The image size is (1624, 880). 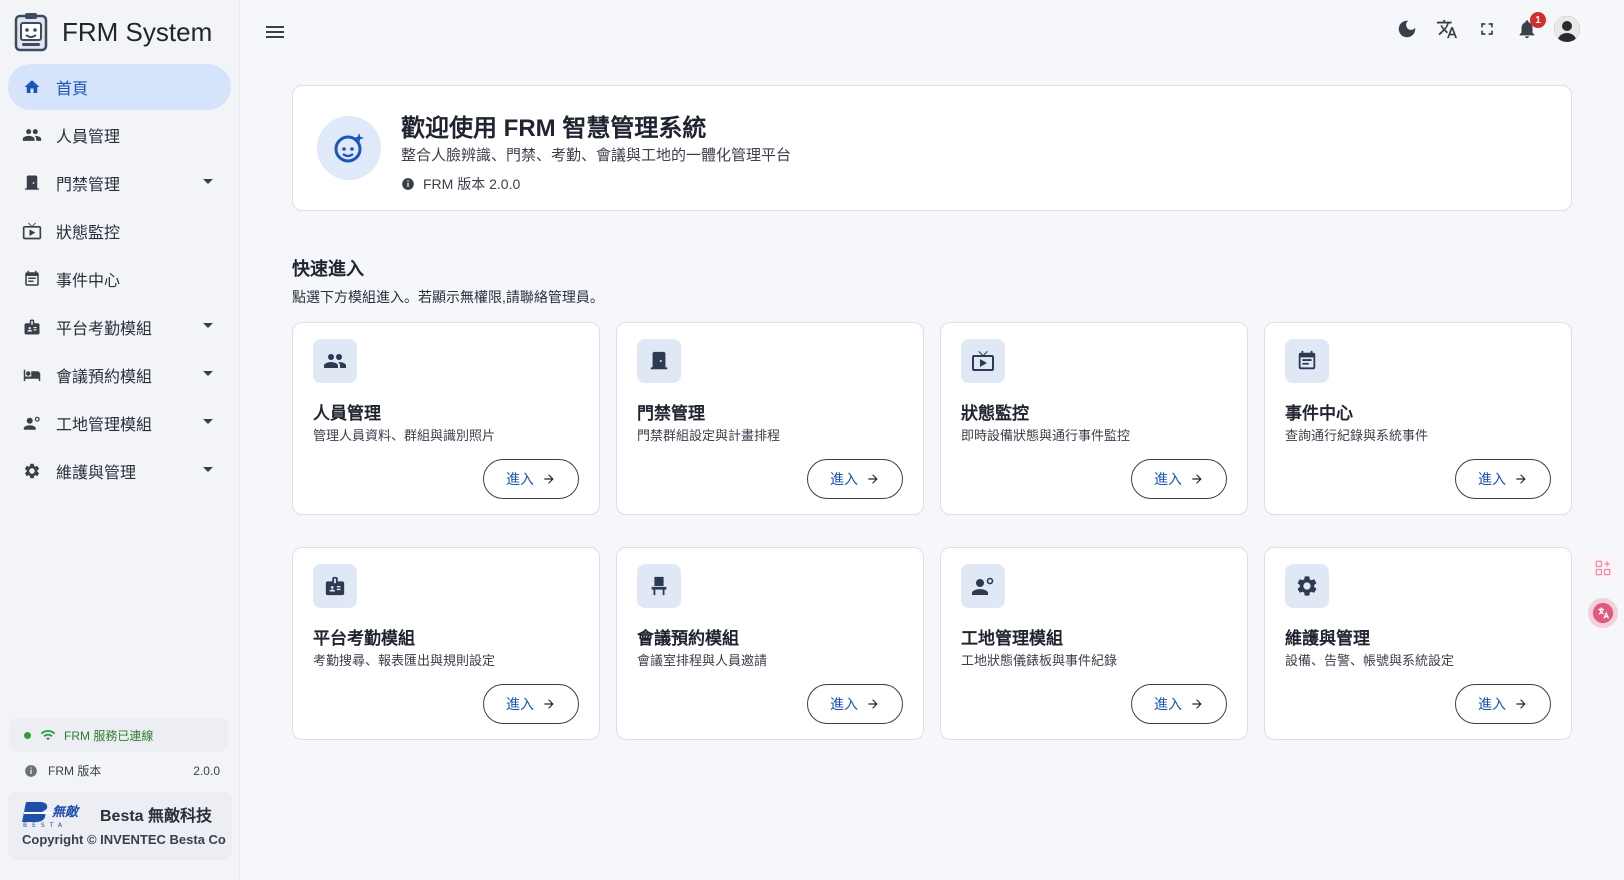 I want to click on card-description: 會議室排程與人員邀請, so click(x=702, y=660).